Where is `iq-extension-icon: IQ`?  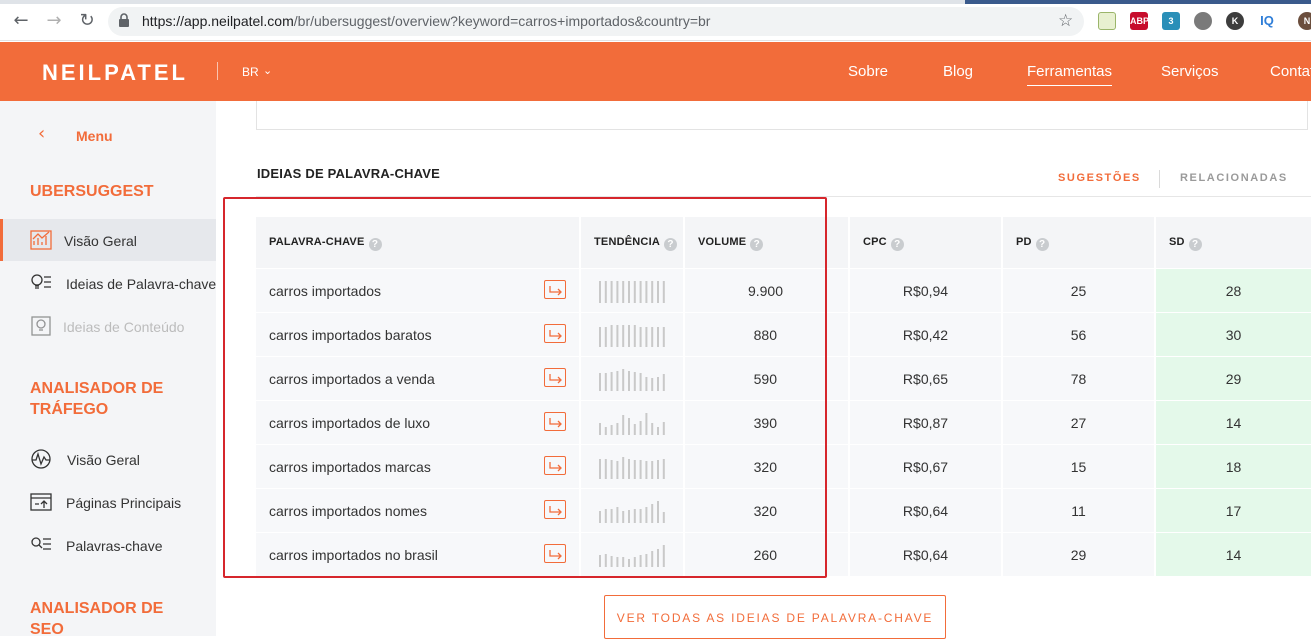
iq-extension-icon: IQ is located at coordinates (1267, 21).